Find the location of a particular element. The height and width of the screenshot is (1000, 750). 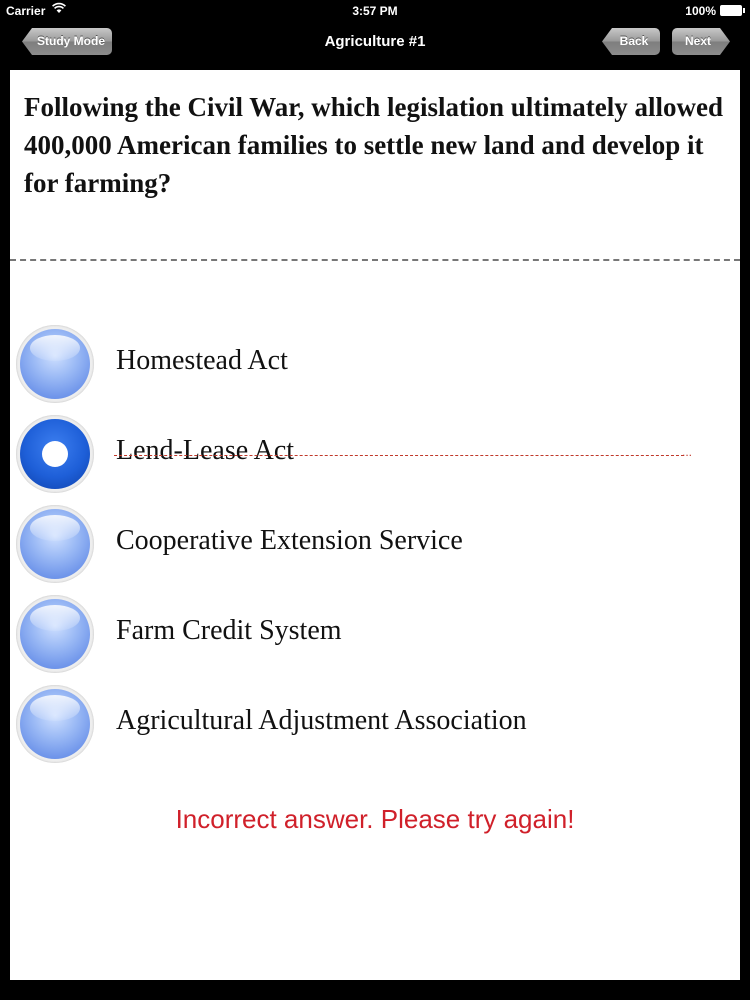

battery-icon is located at coordinates (732, 10).